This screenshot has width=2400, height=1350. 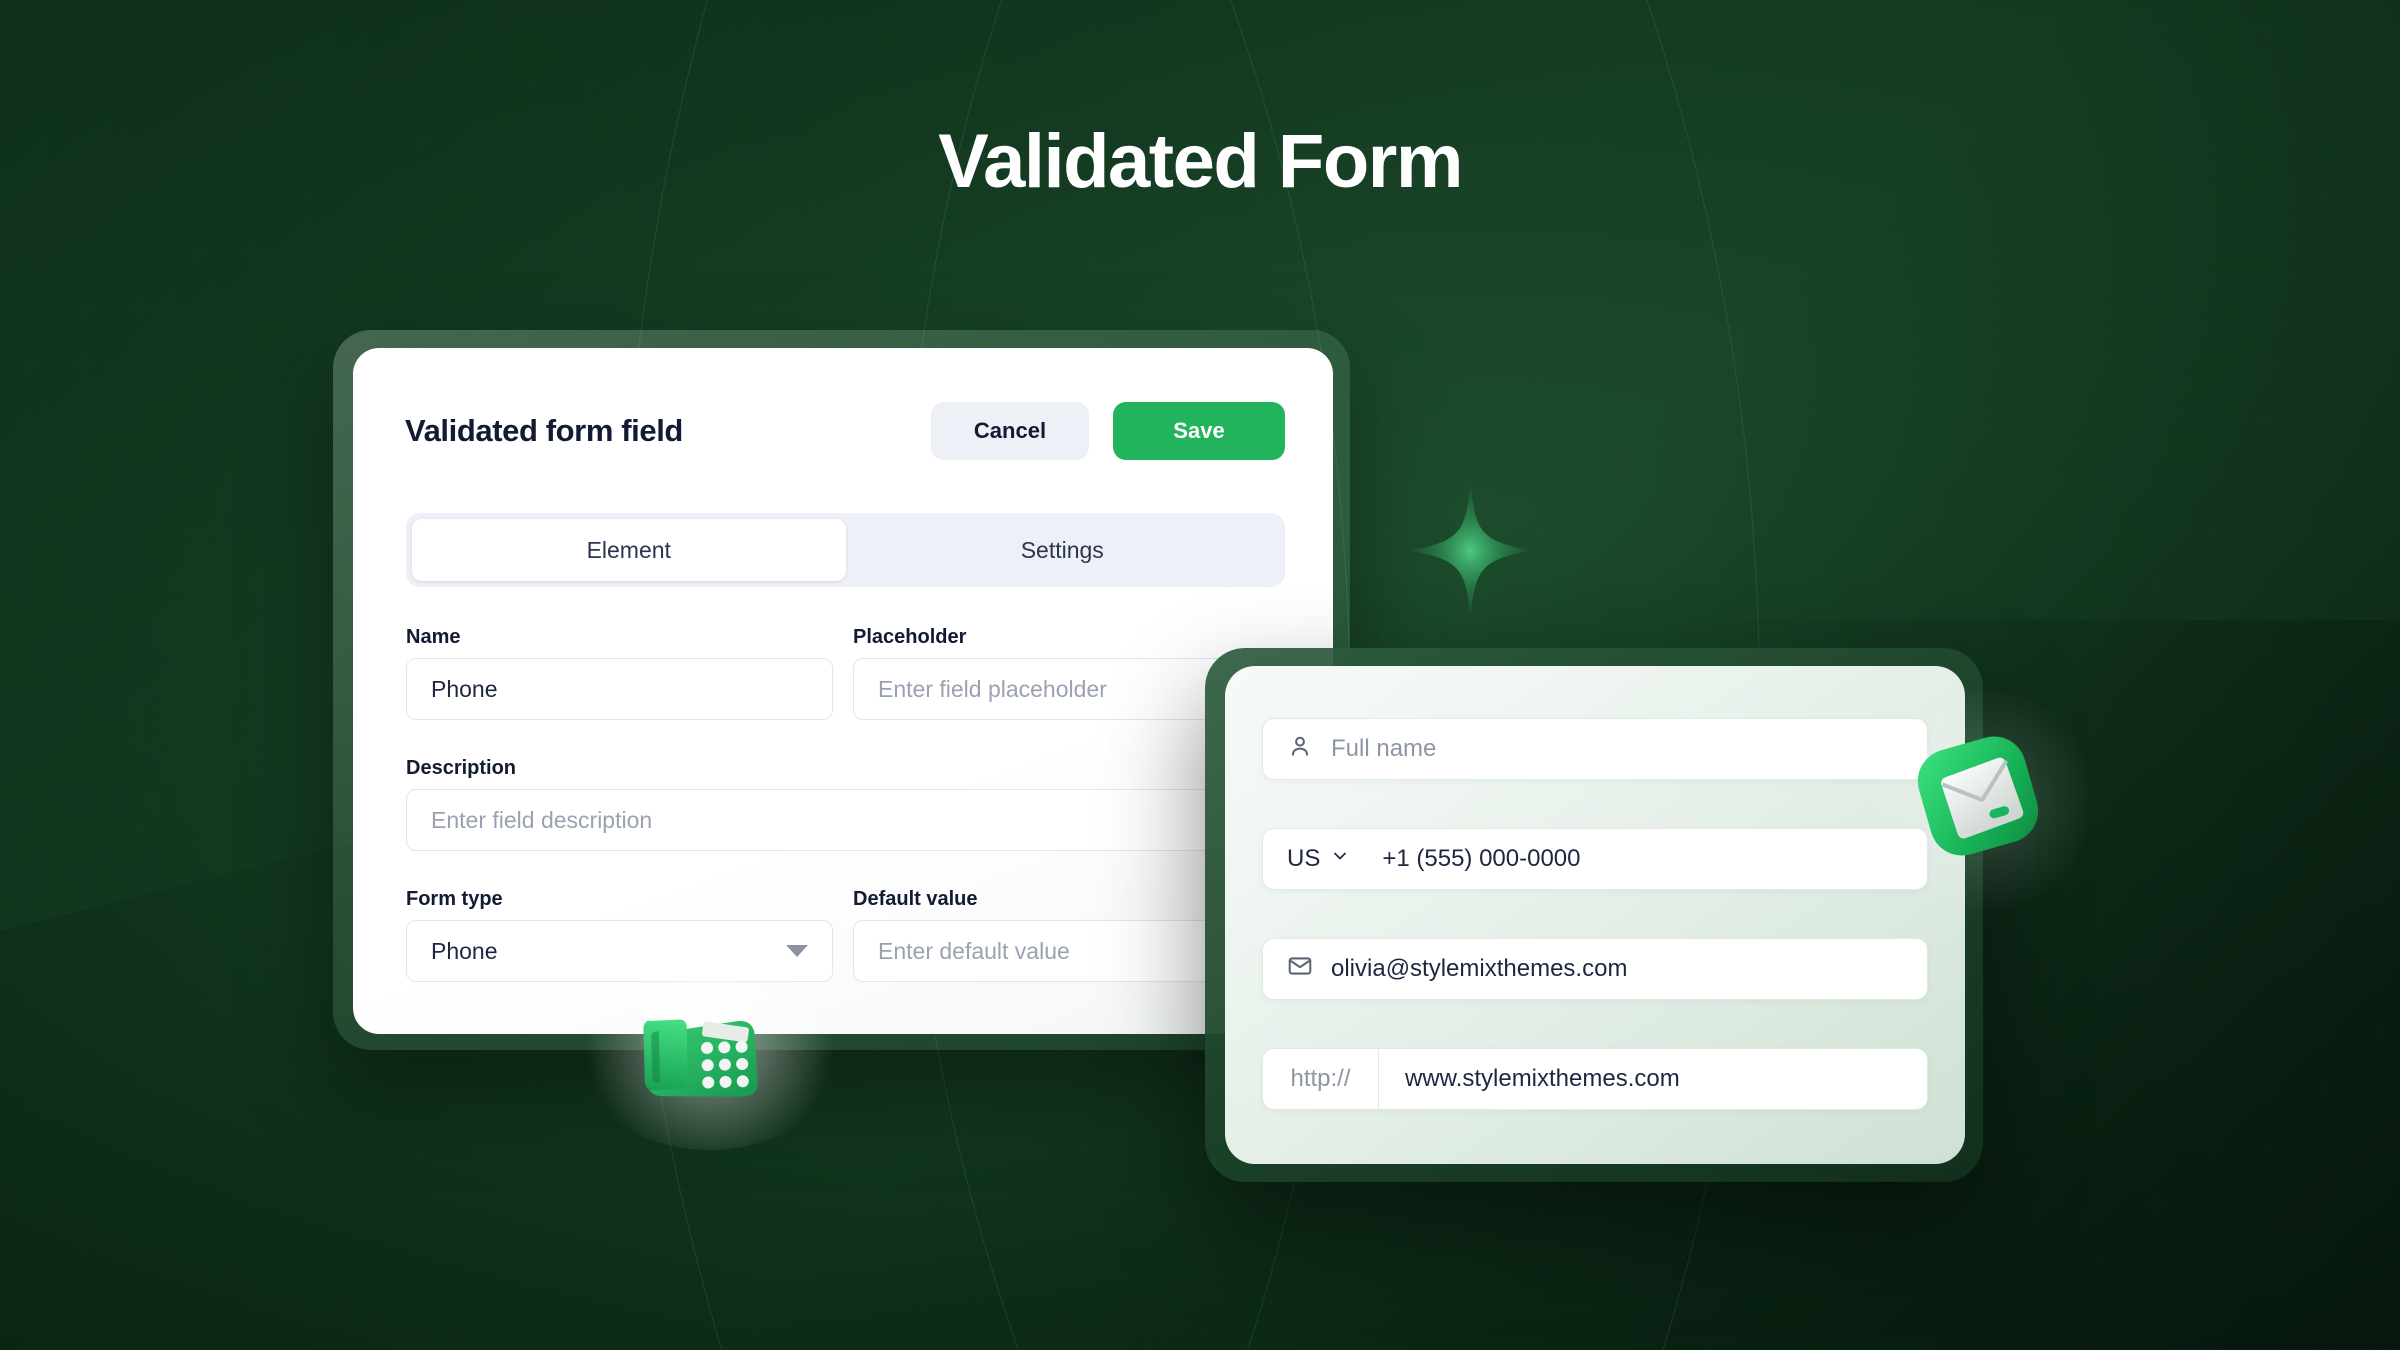 What do you see at coordinates (1063, 550) in the screenshot?
I see `tab-settings: Settings` at bounding box center [1063, 550].